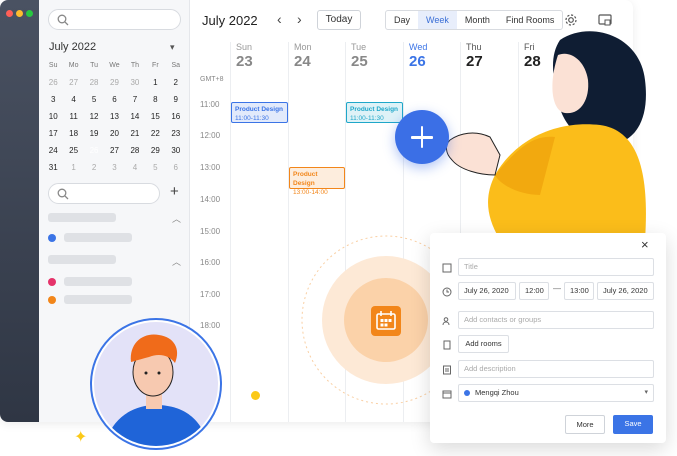 The image size is (677, 456). What do you see at coordinates (447, 370) in the screenshot?
I see `description-icon` at bounding box center [447, 370].